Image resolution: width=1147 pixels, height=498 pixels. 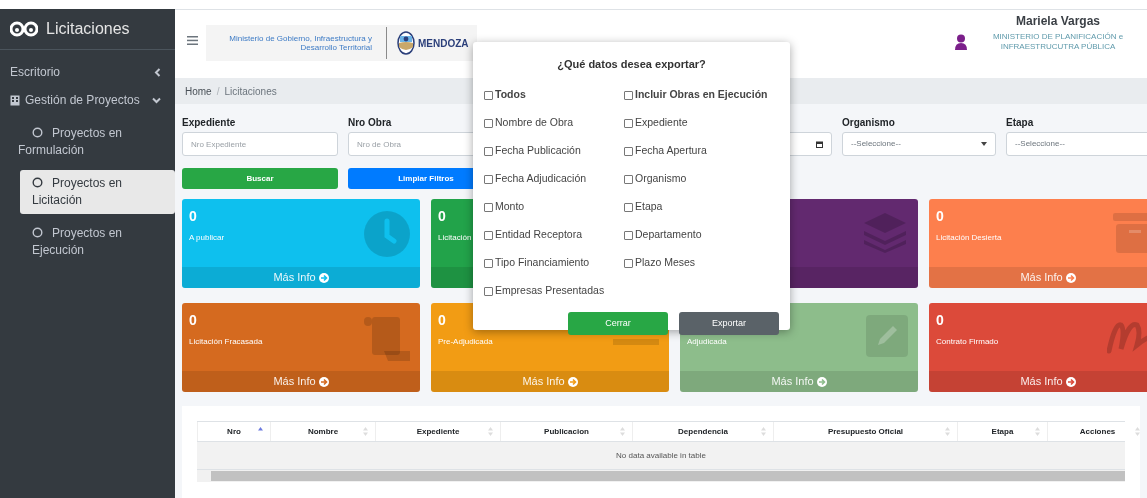 What do you see at coordinates (465, 342) in the screenshot?
I see `card-label: Pre-Adjudicada` at bounding box center [465, 342].